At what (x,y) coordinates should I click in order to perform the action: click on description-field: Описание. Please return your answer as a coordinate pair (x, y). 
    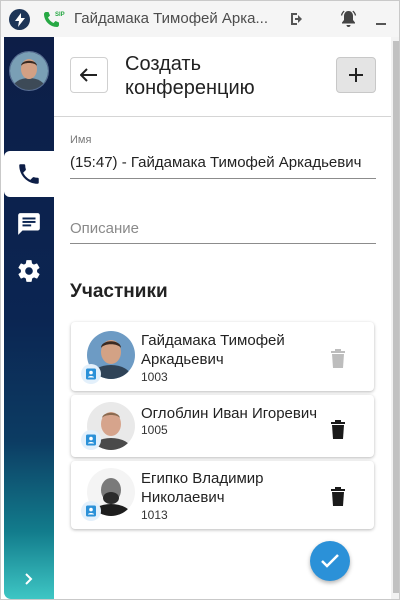
    Looking at the image, I should click on (104, 228).